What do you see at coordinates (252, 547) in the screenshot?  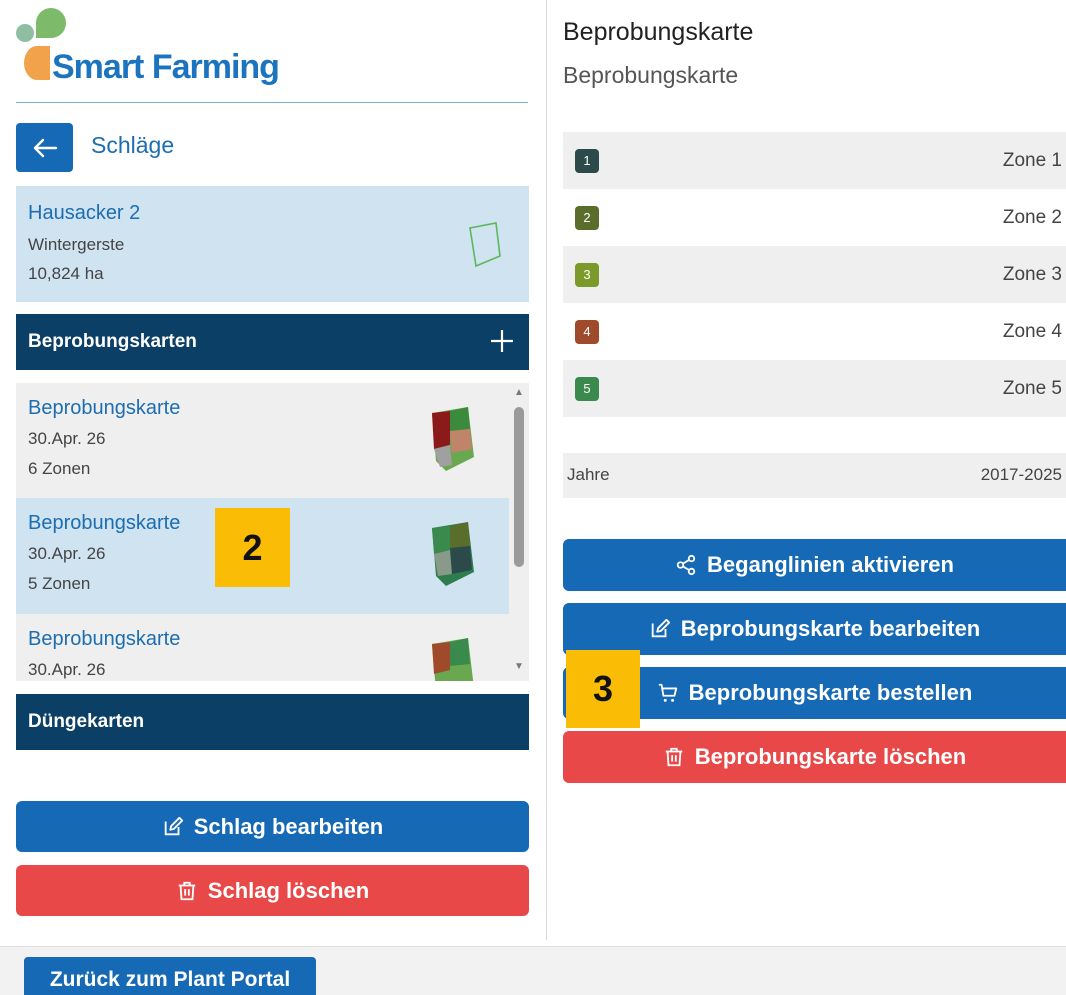 I see `callout-marker-2: 2` at bounding box center [252, 547].